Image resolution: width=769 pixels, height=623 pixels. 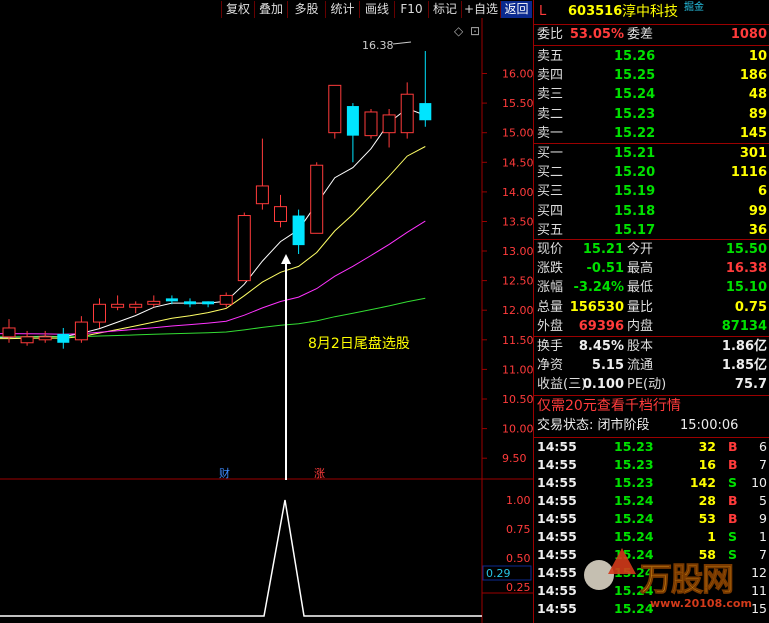 What do you see at coordinates (595, 11) in the screenshot?
I see `stock-code: 603516` at bounding box center [595, 11].